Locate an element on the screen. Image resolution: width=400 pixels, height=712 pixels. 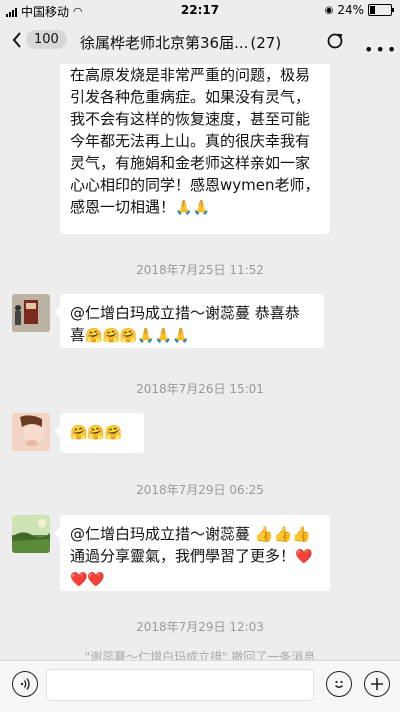
emoji-button is located at coordinates (339, 684).